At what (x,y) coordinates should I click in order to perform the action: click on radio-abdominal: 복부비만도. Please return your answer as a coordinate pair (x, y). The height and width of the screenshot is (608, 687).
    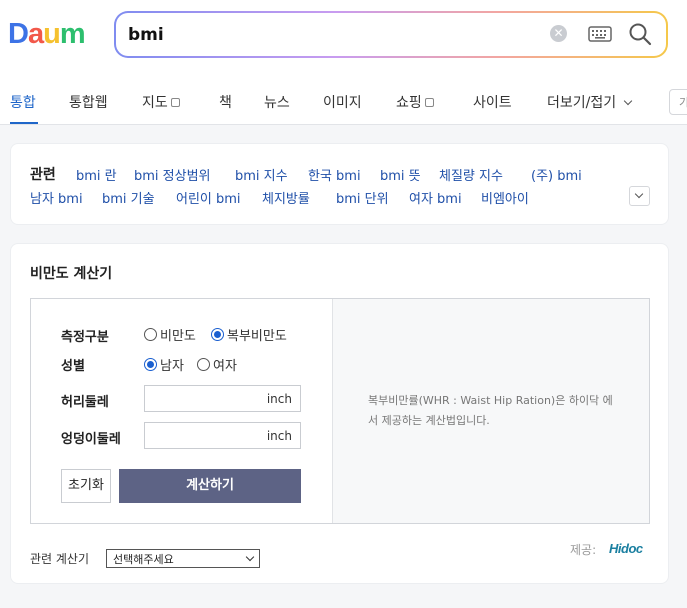
    Looking at the image, I should click on (249, 334).